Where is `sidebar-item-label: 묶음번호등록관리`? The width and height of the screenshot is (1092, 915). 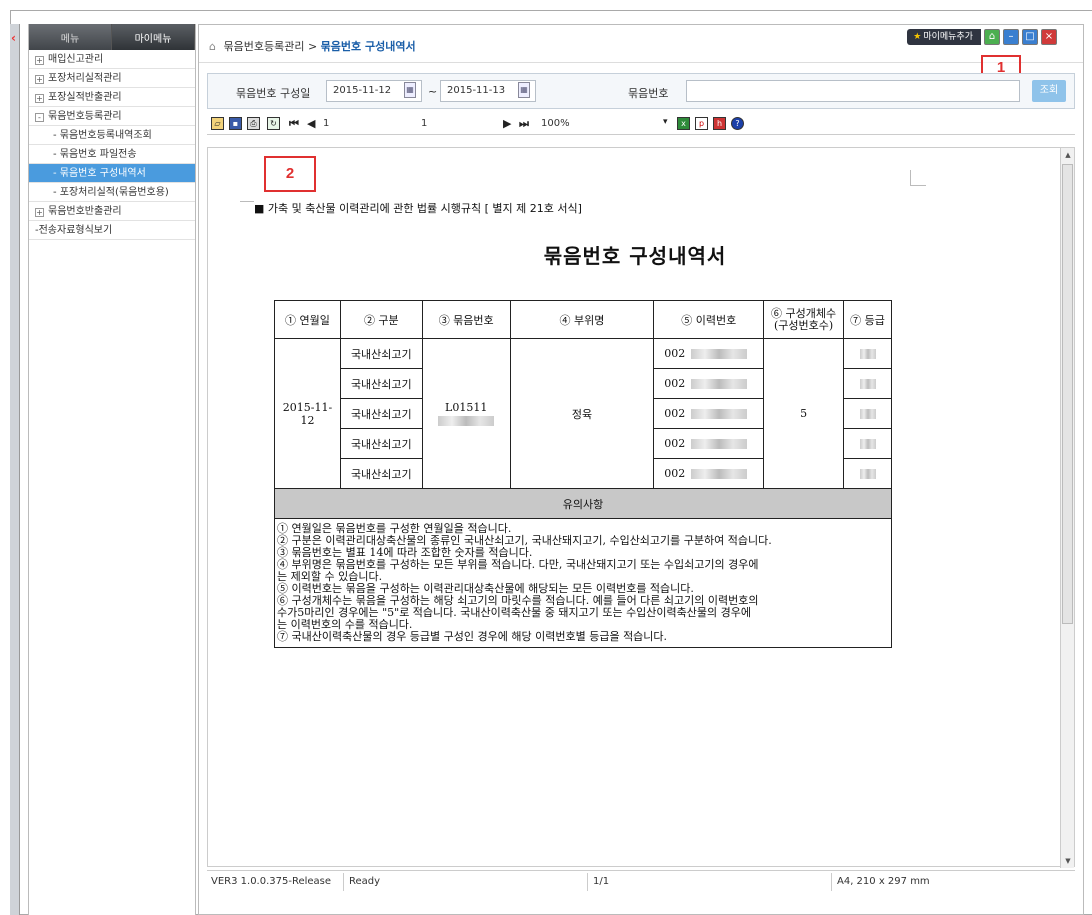
sidebar-item-label: 묶음번호등록관리 is located at coordinates (85, 116).